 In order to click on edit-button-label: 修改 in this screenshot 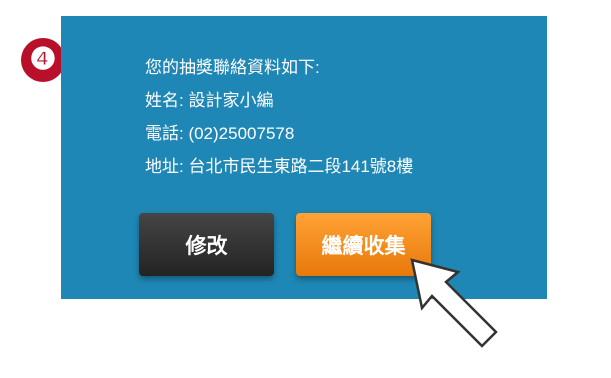, I will do `click(206, 246)`.